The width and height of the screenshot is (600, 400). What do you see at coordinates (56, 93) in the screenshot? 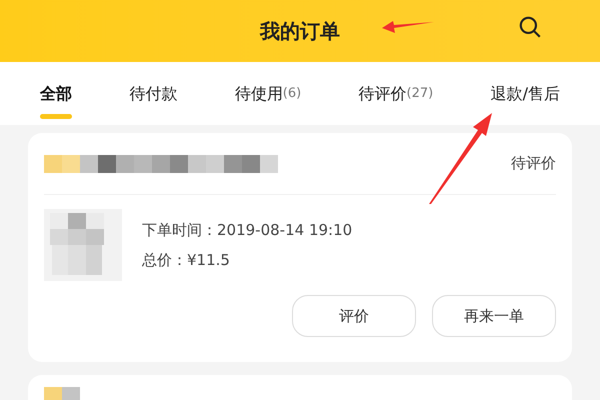
I see `order-tab: 全部` at bounding box center [56, 93].